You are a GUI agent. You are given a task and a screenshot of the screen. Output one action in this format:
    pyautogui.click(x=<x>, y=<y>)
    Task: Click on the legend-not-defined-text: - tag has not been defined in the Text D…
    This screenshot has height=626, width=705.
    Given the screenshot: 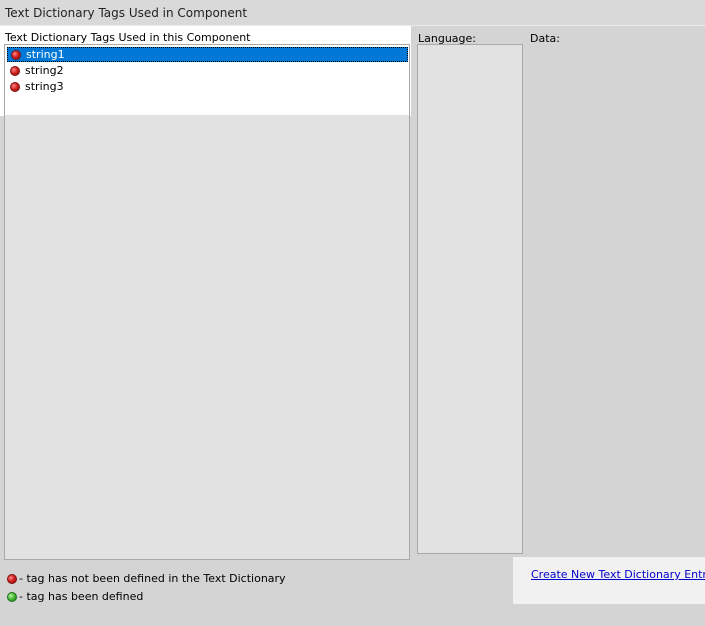 What is the action you would take?
    pyautogui.click(x=152, y=578)
    